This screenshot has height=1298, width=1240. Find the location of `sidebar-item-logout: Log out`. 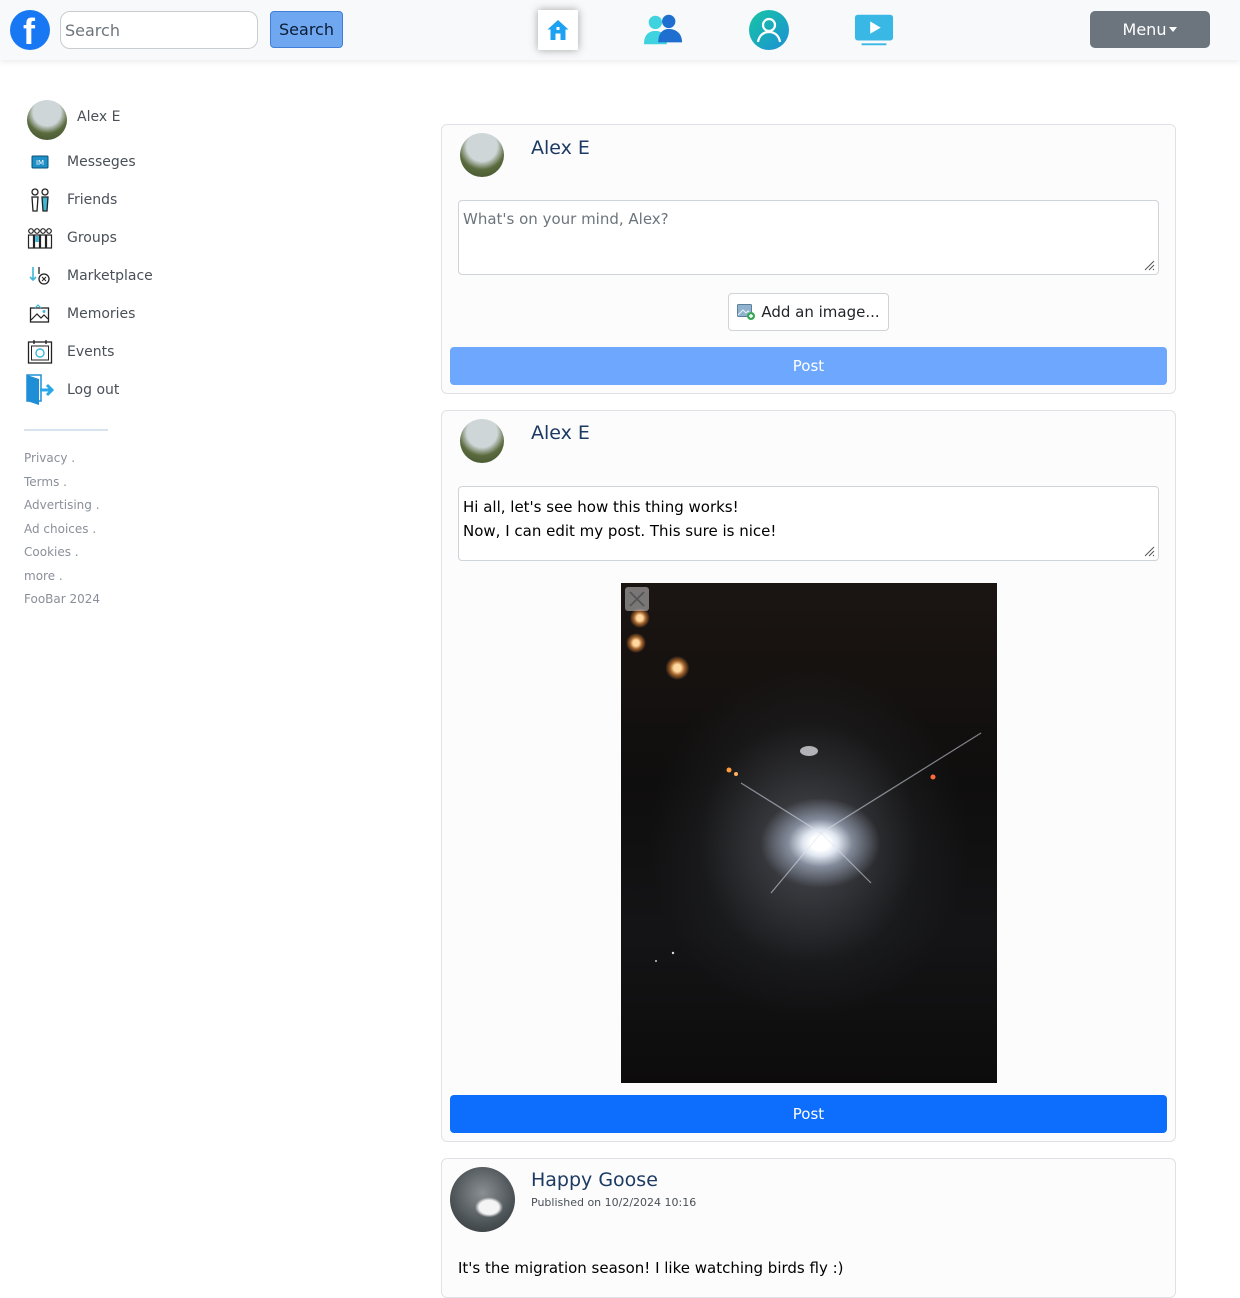

sidebar-item-logout: Log out is located at coordinates (123, 389).